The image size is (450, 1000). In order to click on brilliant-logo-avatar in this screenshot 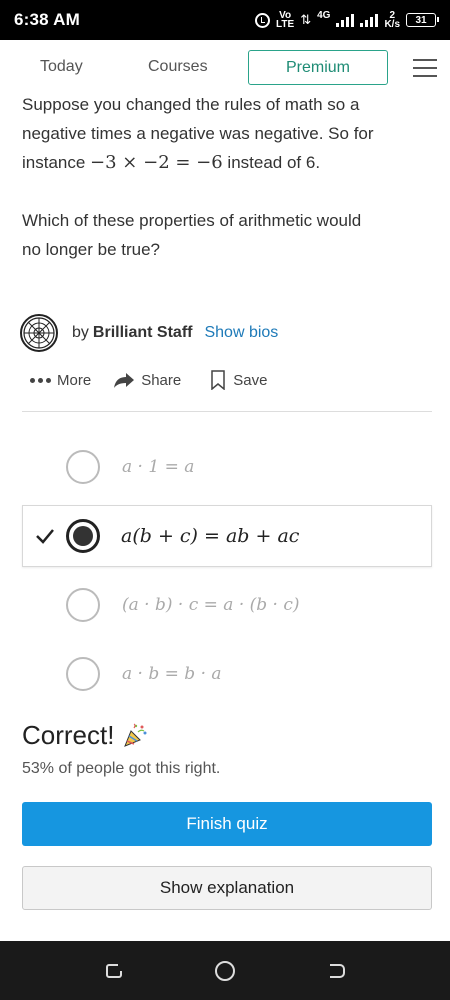, I will do `click(39, 333)`.